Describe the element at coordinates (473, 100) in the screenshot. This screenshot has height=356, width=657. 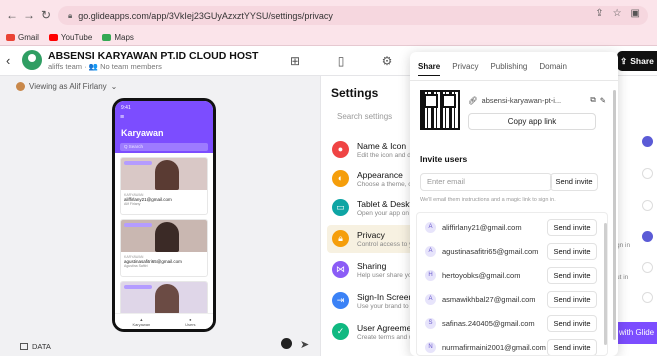
I see `link-icon: 🔗︎` at that location.